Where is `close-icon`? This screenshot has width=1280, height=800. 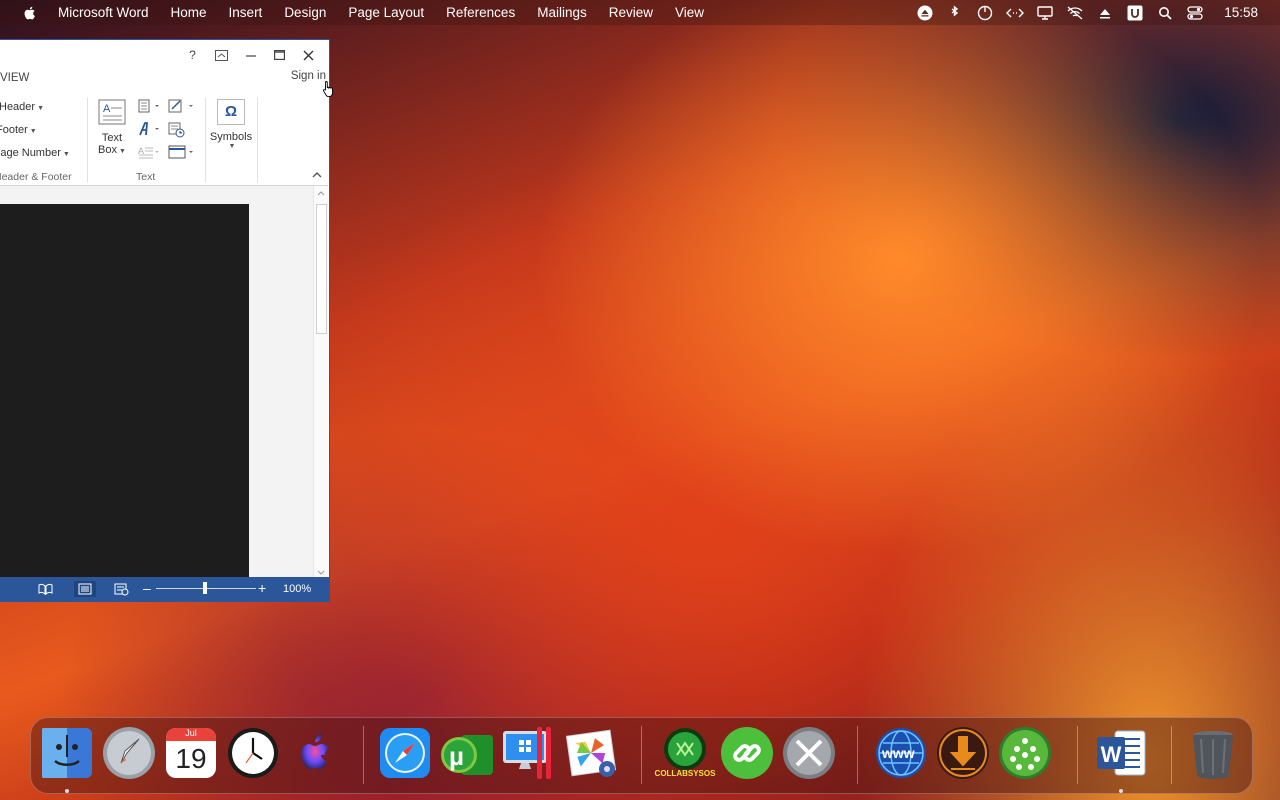
close-icon is located at coordinates (308, 55).